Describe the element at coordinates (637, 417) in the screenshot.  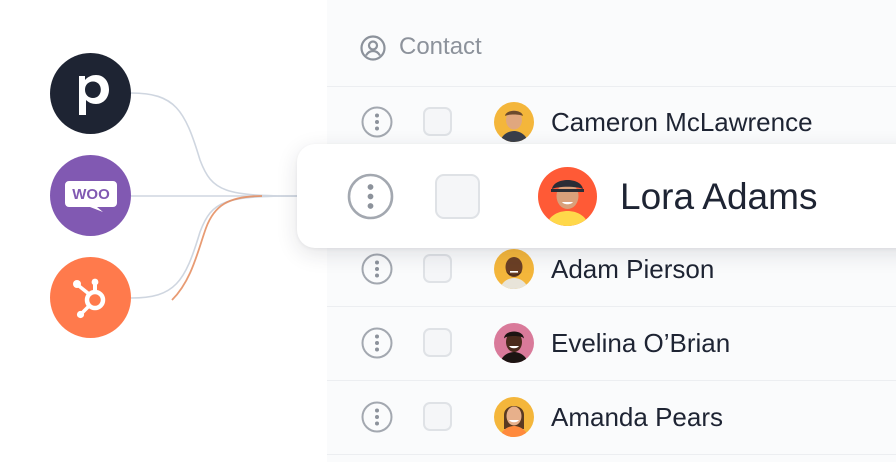
I see `contact-name: Amanda Pears` at that location.